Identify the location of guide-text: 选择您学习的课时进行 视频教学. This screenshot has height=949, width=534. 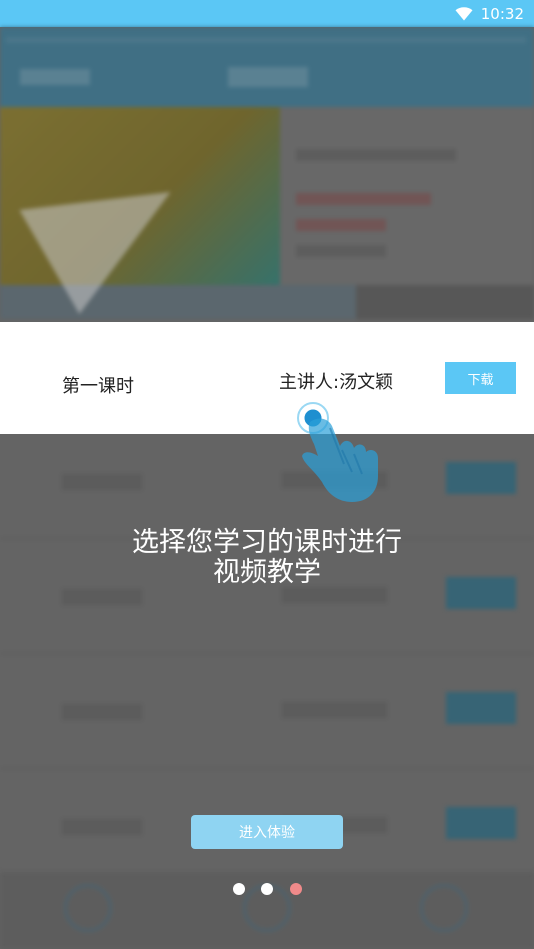
(267, 558).